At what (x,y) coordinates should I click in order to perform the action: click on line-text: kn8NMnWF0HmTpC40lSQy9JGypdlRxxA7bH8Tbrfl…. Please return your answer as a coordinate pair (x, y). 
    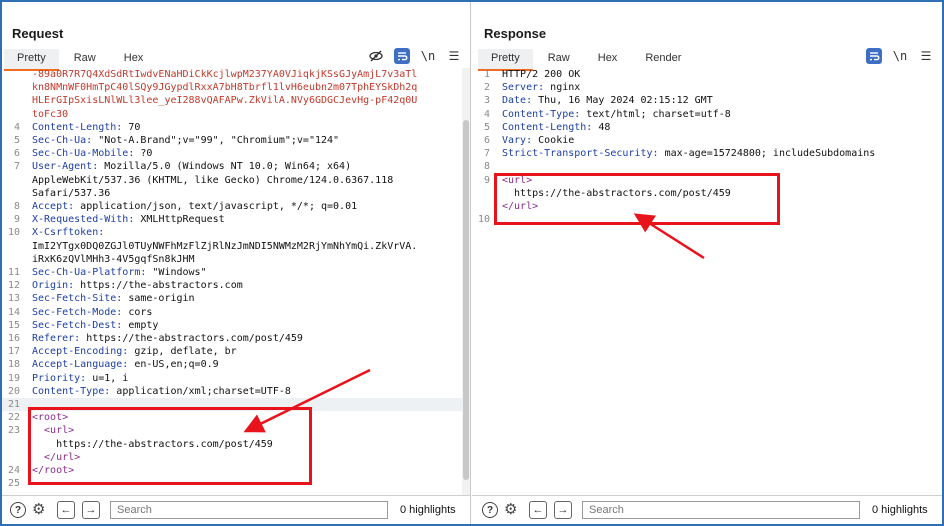
    Looking at the image, I should click on (225, 88).